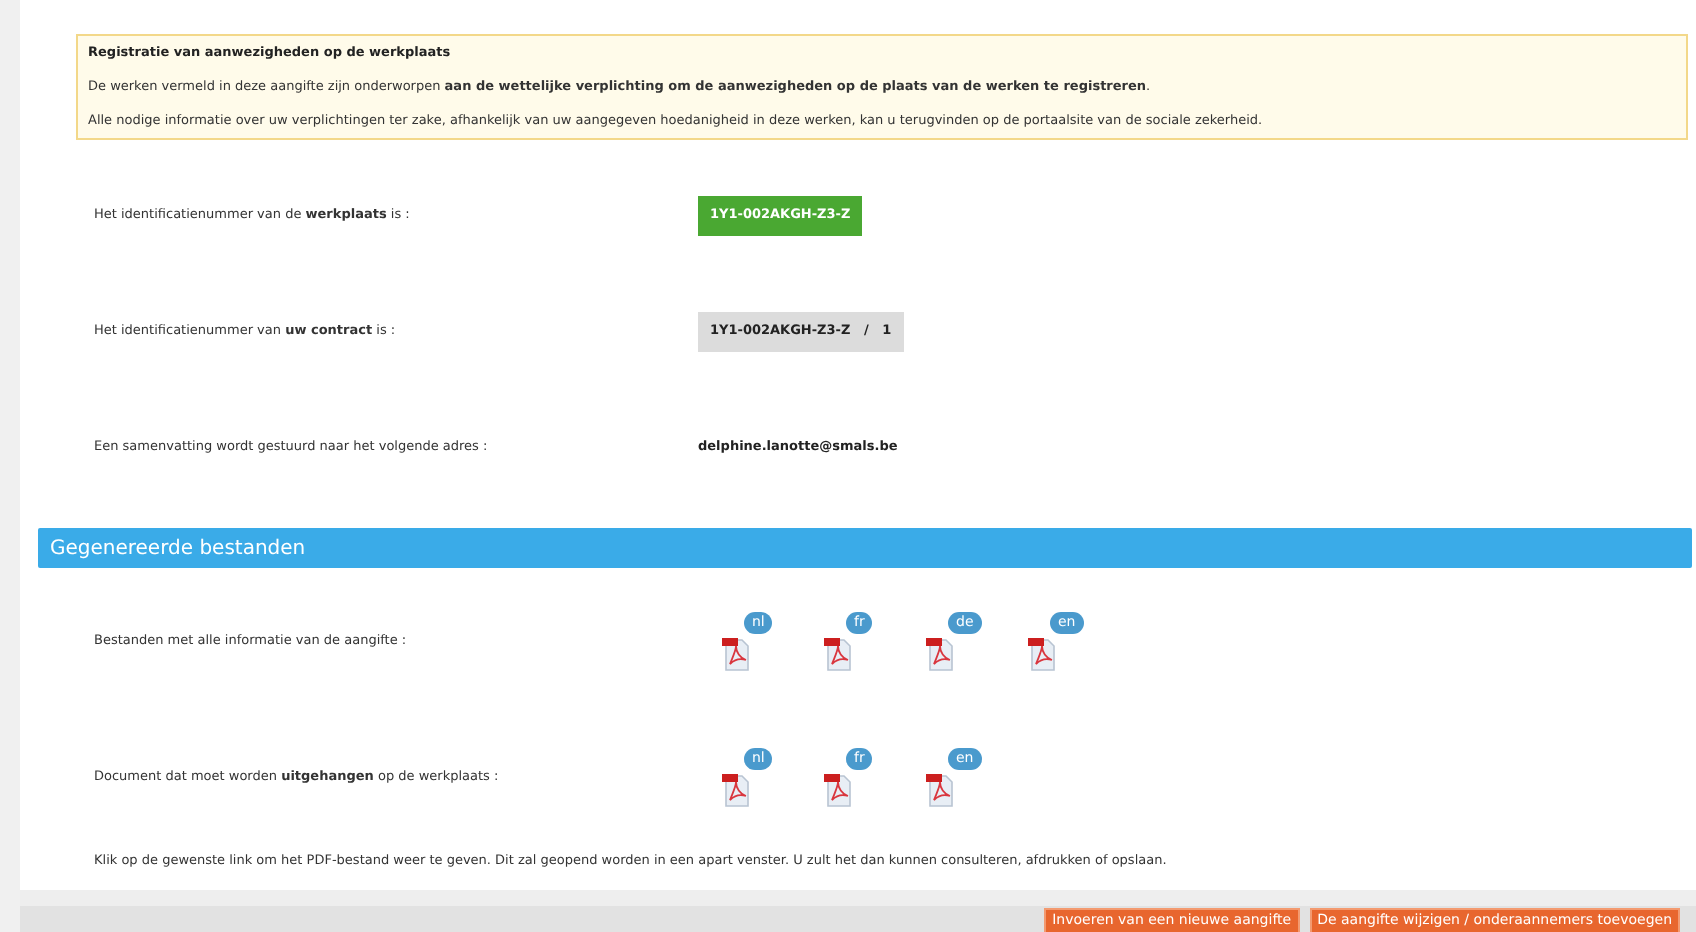 Image resolution: width=1696 pixels, height=932 pixels. What do you see at coordinates (865, 548) in the screenshot?
I see `section-header: Gegenereerde bestanden` at bounding box center [865, 548].